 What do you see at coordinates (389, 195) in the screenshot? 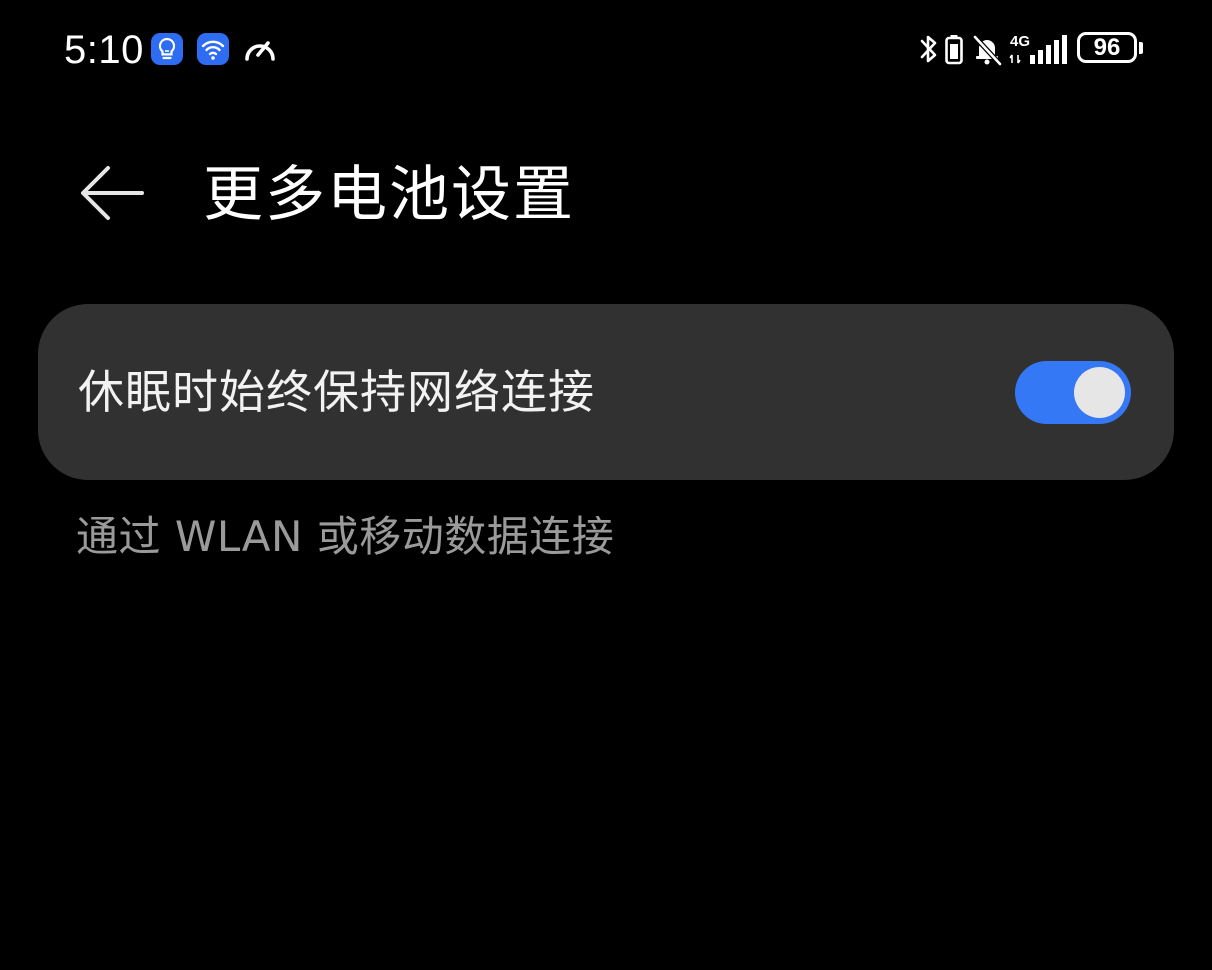
I see `page-title: 更多电池设置` at bounding box center [389, 195].